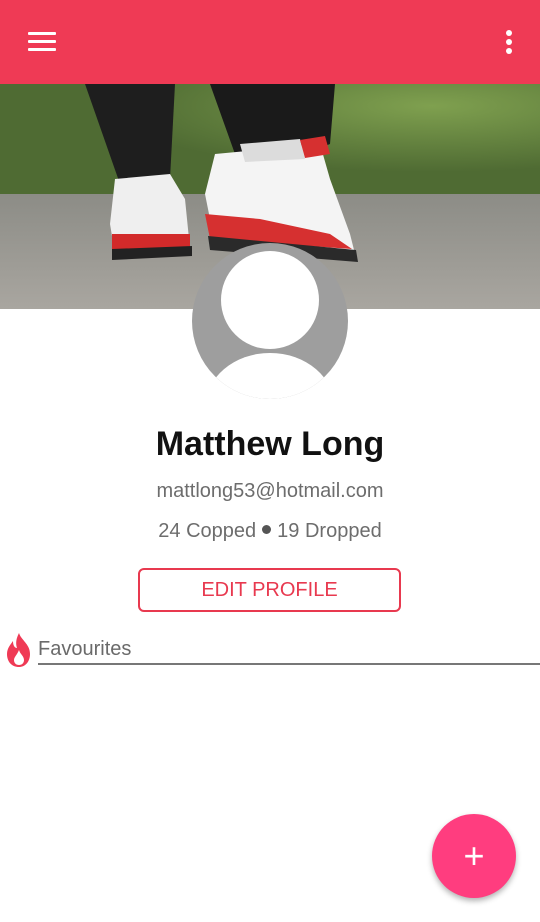 The height and width of the screenshot is (922, 540). I want to click on favourites-label: Favourites, so click(85, 649).